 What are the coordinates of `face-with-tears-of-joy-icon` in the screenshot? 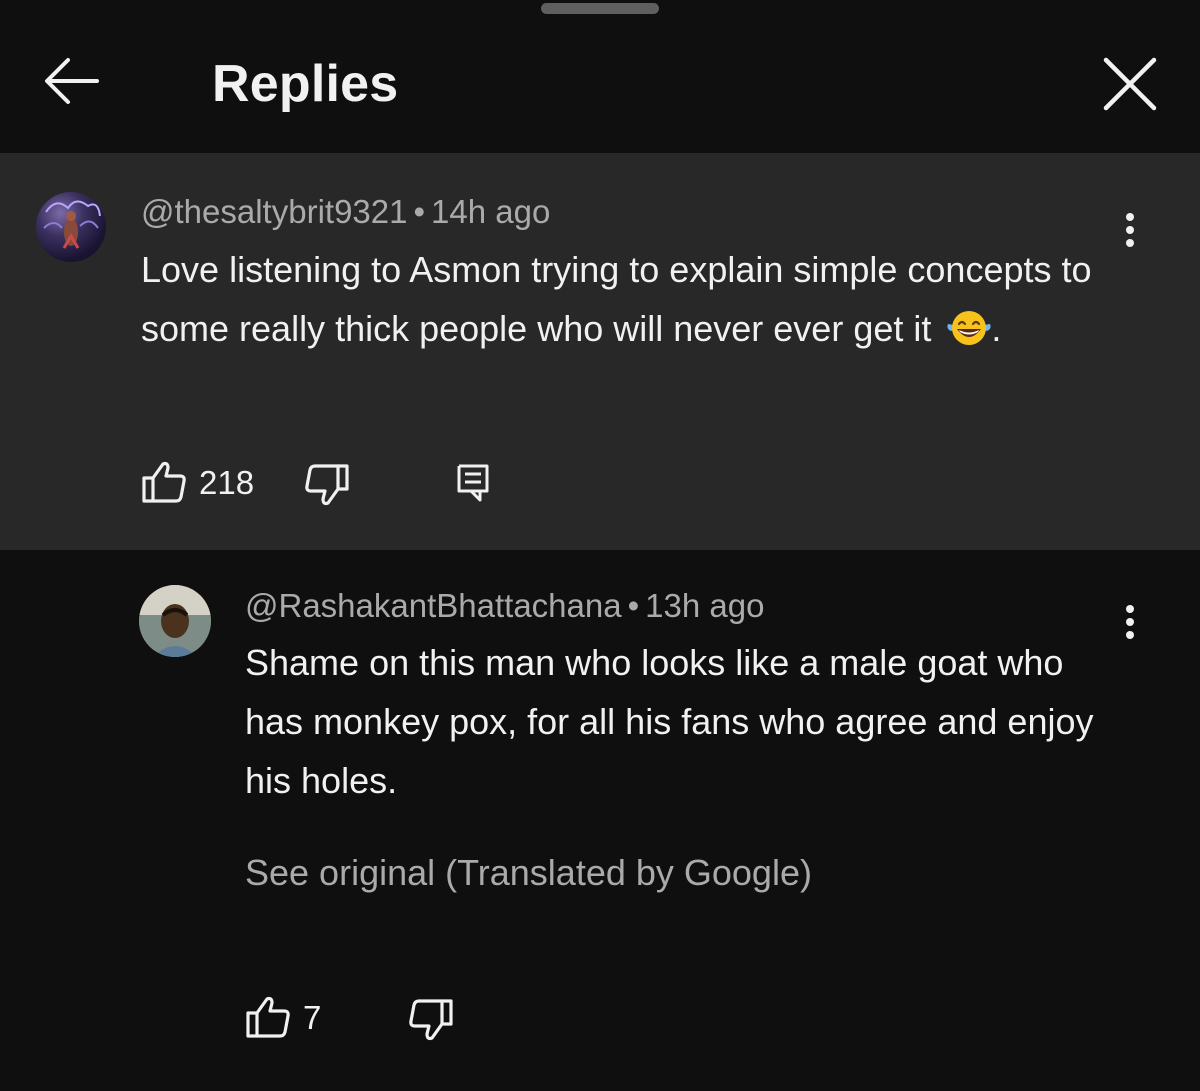 It's located at (969, 328).